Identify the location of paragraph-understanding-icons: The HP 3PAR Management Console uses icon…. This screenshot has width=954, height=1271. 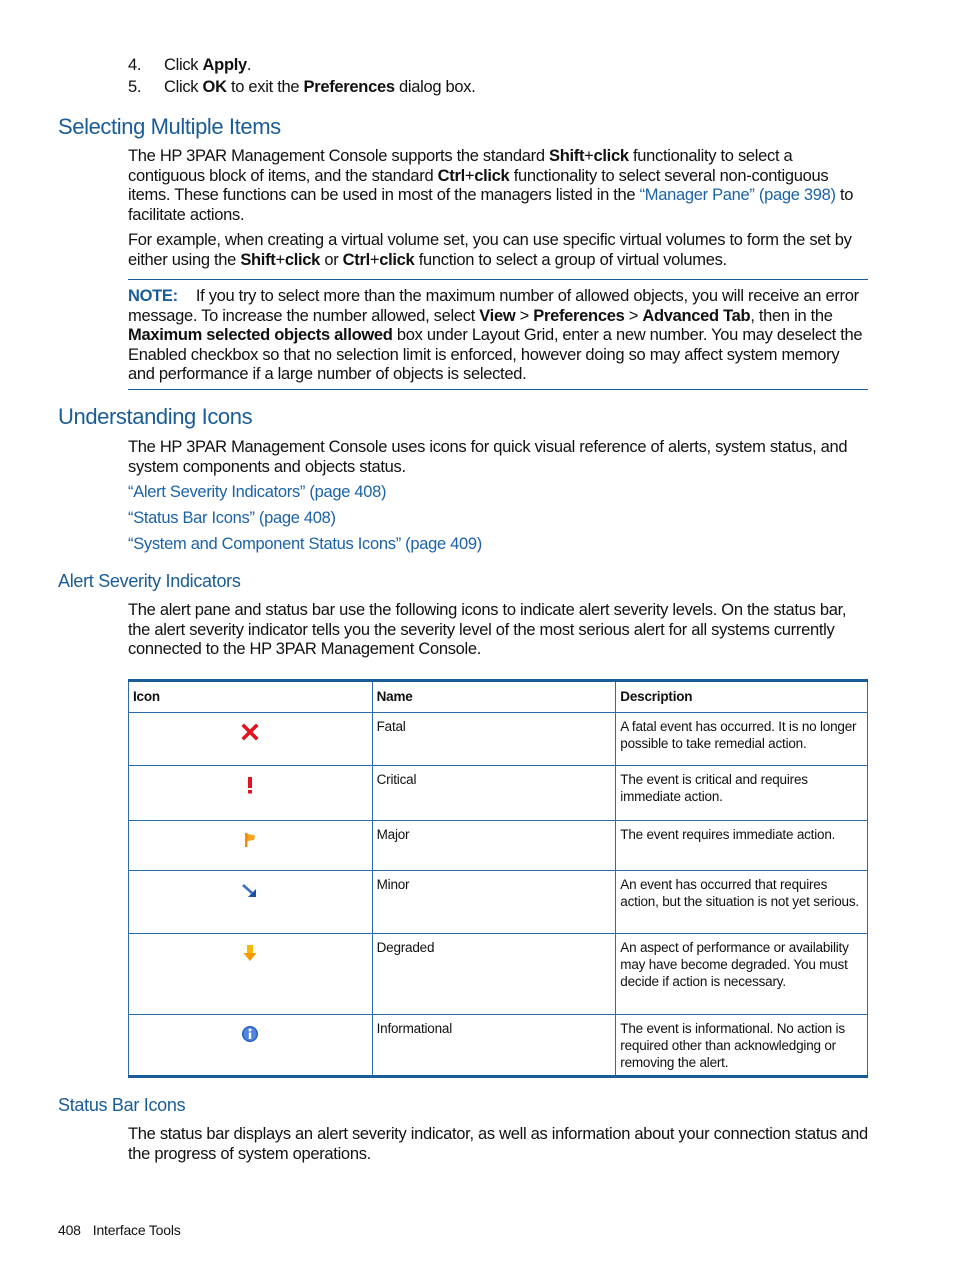
(488, 457).